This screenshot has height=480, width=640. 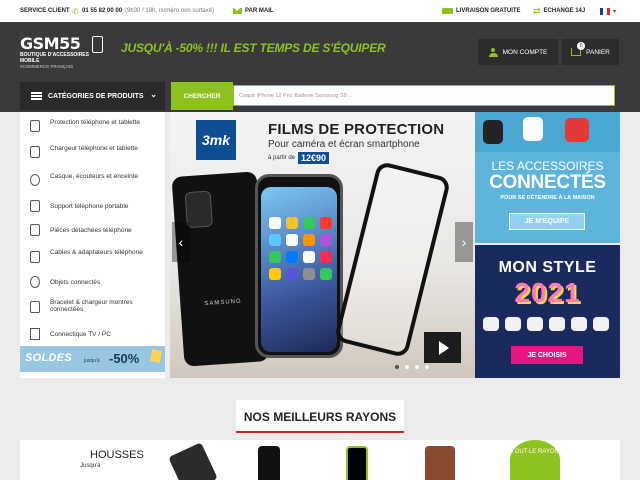 I want to click on carousel-prev-button: ‹, so click(x=181, y=242).